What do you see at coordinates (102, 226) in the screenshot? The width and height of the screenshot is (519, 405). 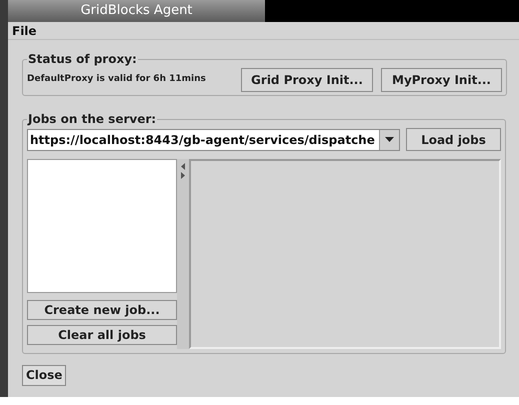 I see `job-list` at bounding box center [102, 226].